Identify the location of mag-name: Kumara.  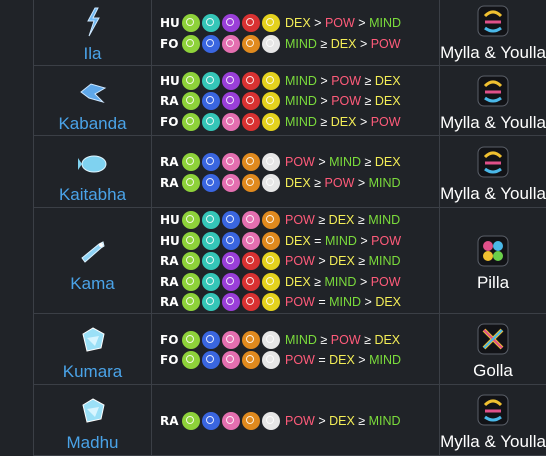
(92, 372).